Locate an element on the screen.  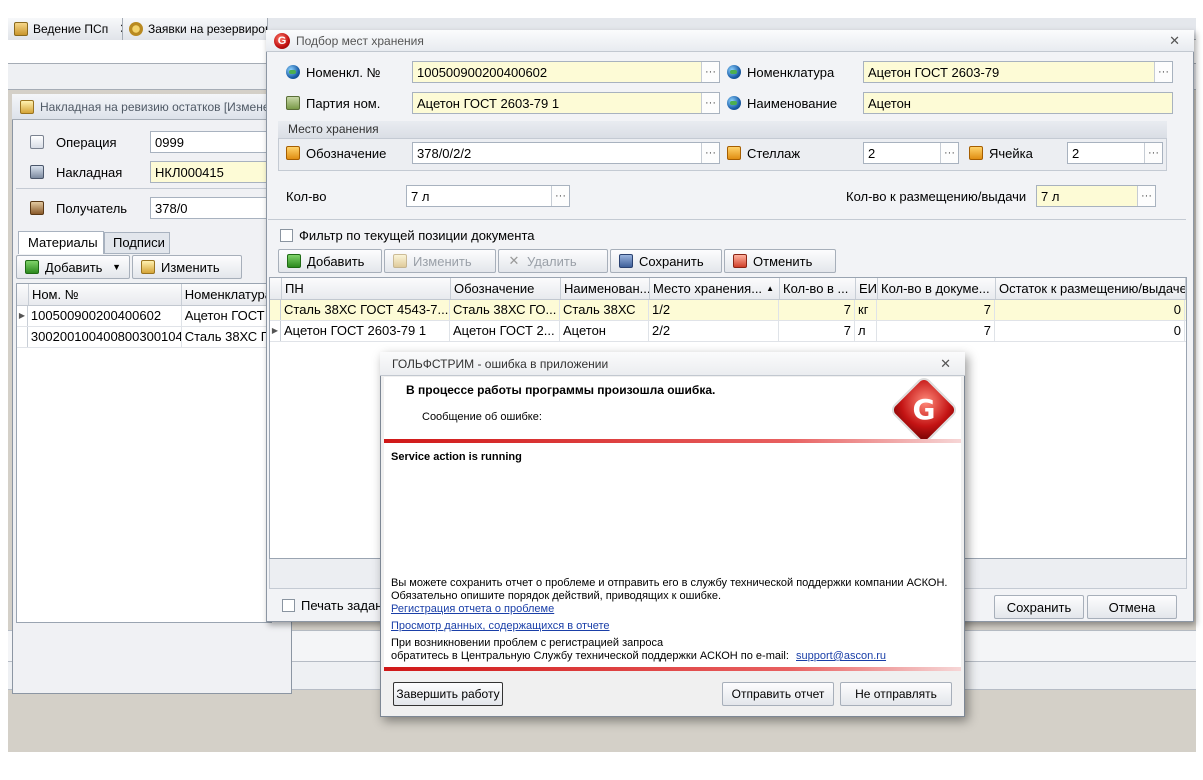
doc-edit-button: Изменить is located at coordinates (187, 267).